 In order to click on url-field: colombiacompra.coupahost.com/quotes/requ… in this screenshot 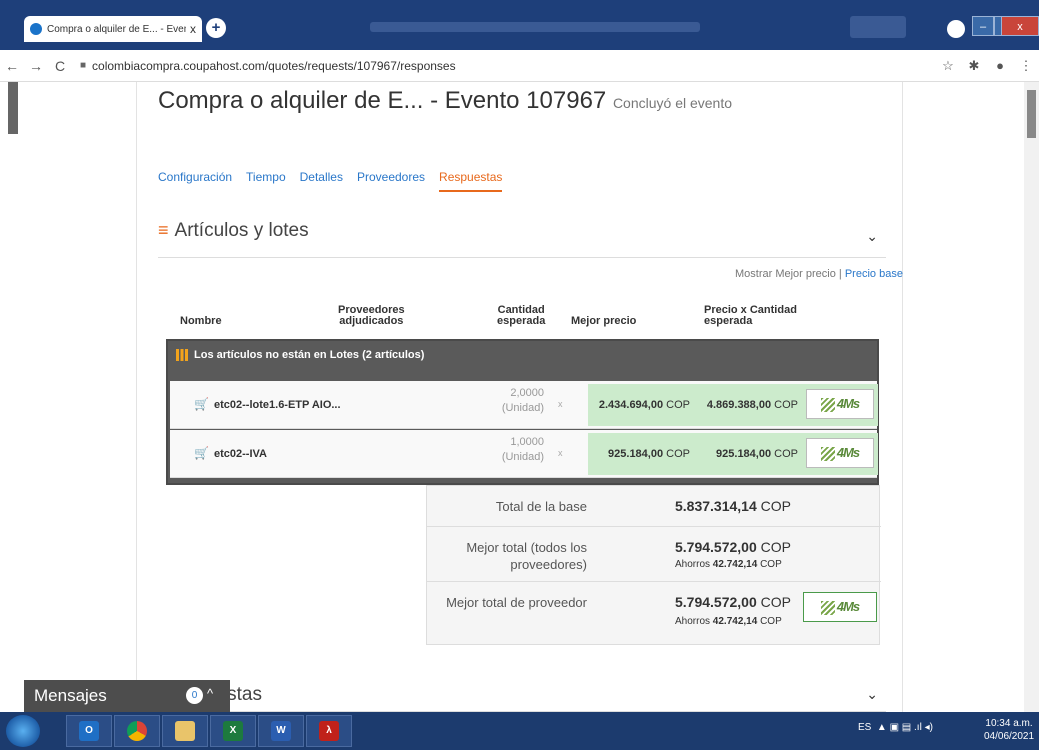, I will do `click(513, 66)`.